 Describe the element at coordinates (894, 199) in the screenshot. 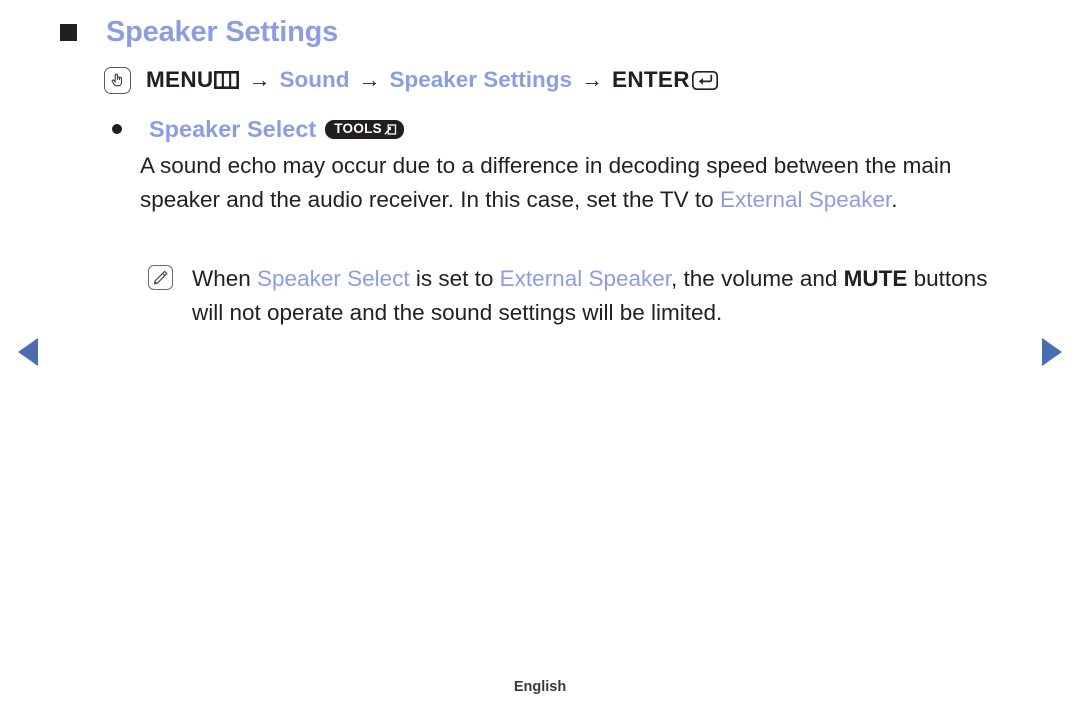

I see `paragraph-text-part-2: .` at that location.